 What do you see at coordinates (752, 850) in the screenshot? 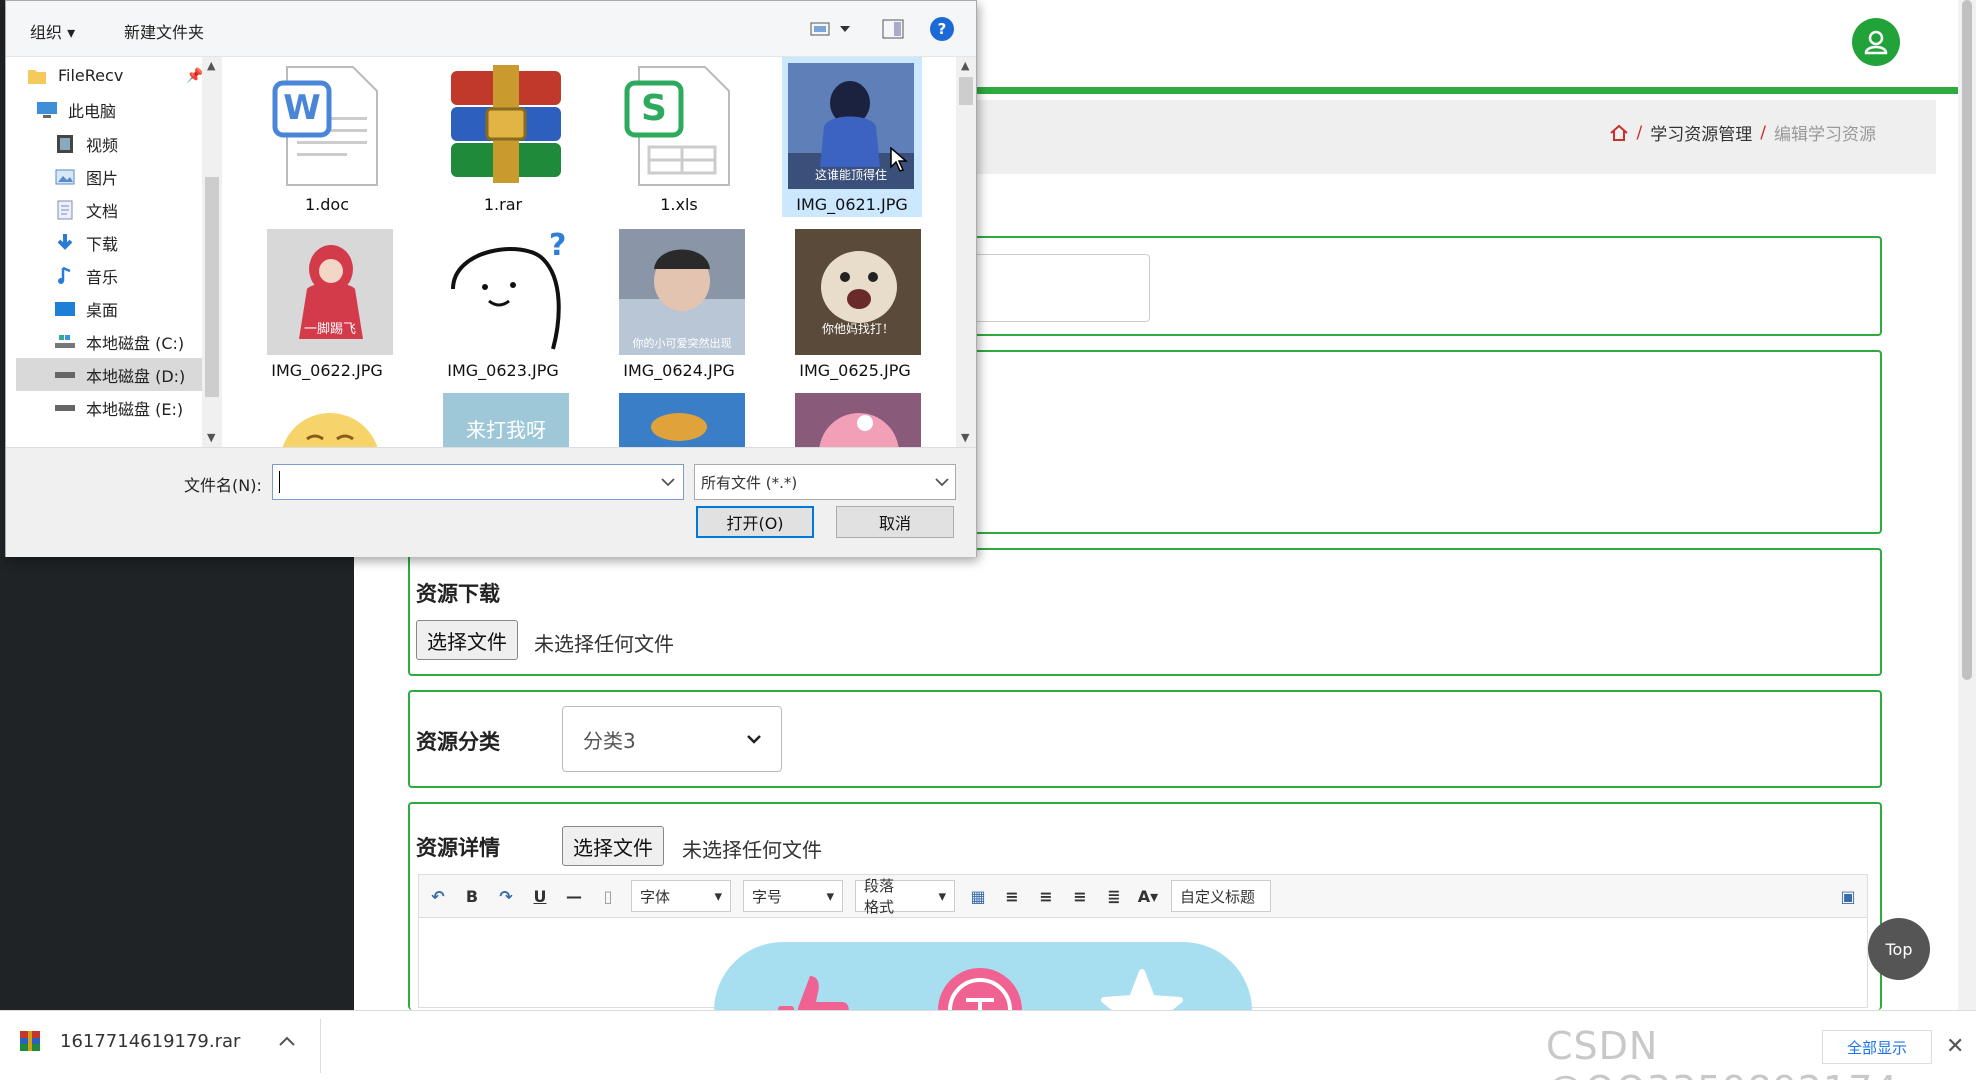
I see `detail-file-status: 未选择任何文件` at bounding box center [752, 850].